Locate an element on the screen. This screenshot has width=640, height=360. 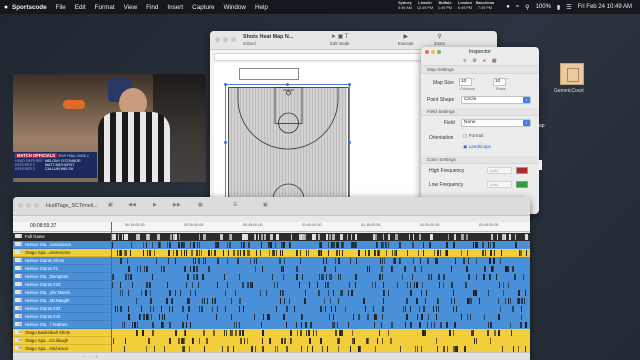
zoom-out-icon: − is located at coordinates (84, 356).